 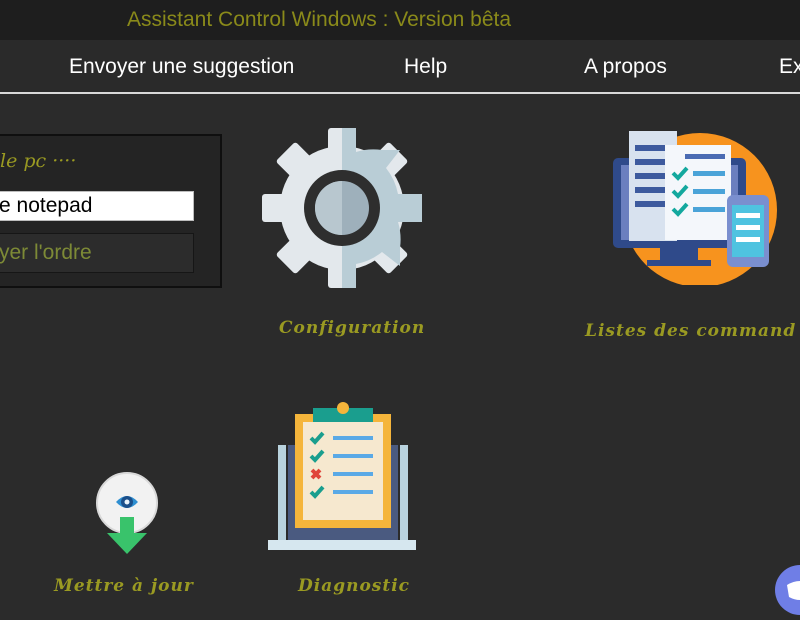 What do you see at coordinates (38, 161) in the screenshot?
I see `command-panel-label: le pc ····` at bounding box center [38, 161].